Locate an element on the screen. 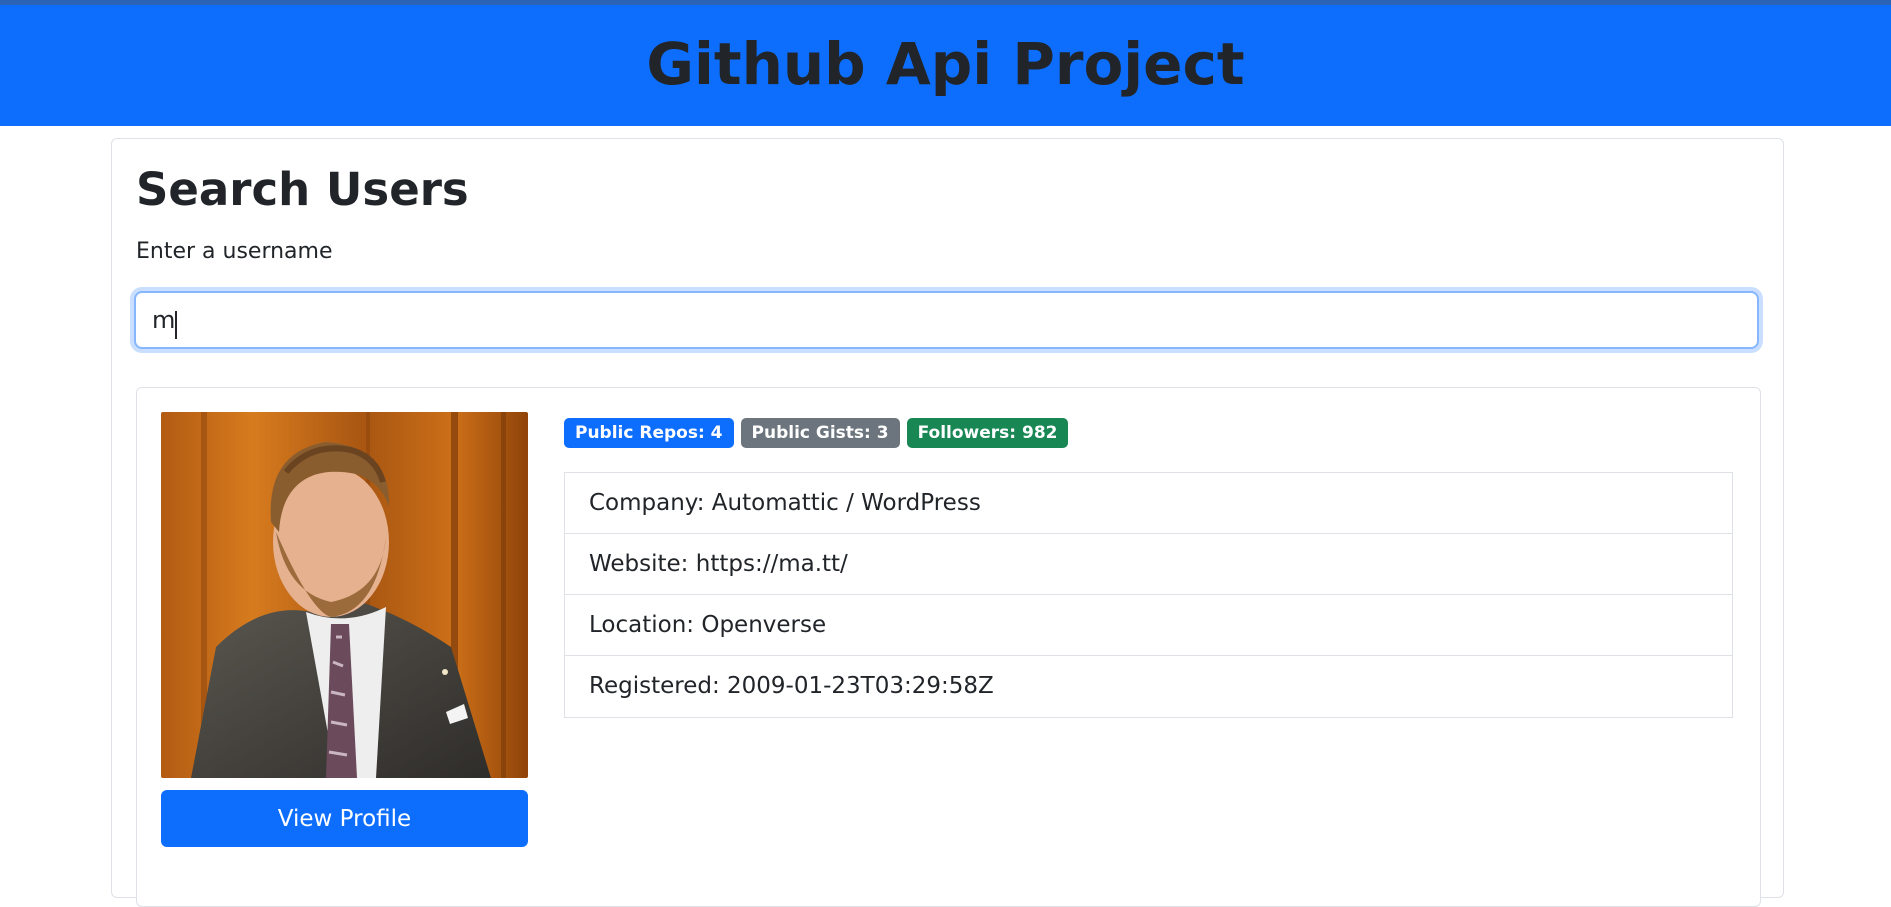 This screenshot has width=1891, height=907. followers-badge: Followers: 982 is located at coordinates (987, 433).